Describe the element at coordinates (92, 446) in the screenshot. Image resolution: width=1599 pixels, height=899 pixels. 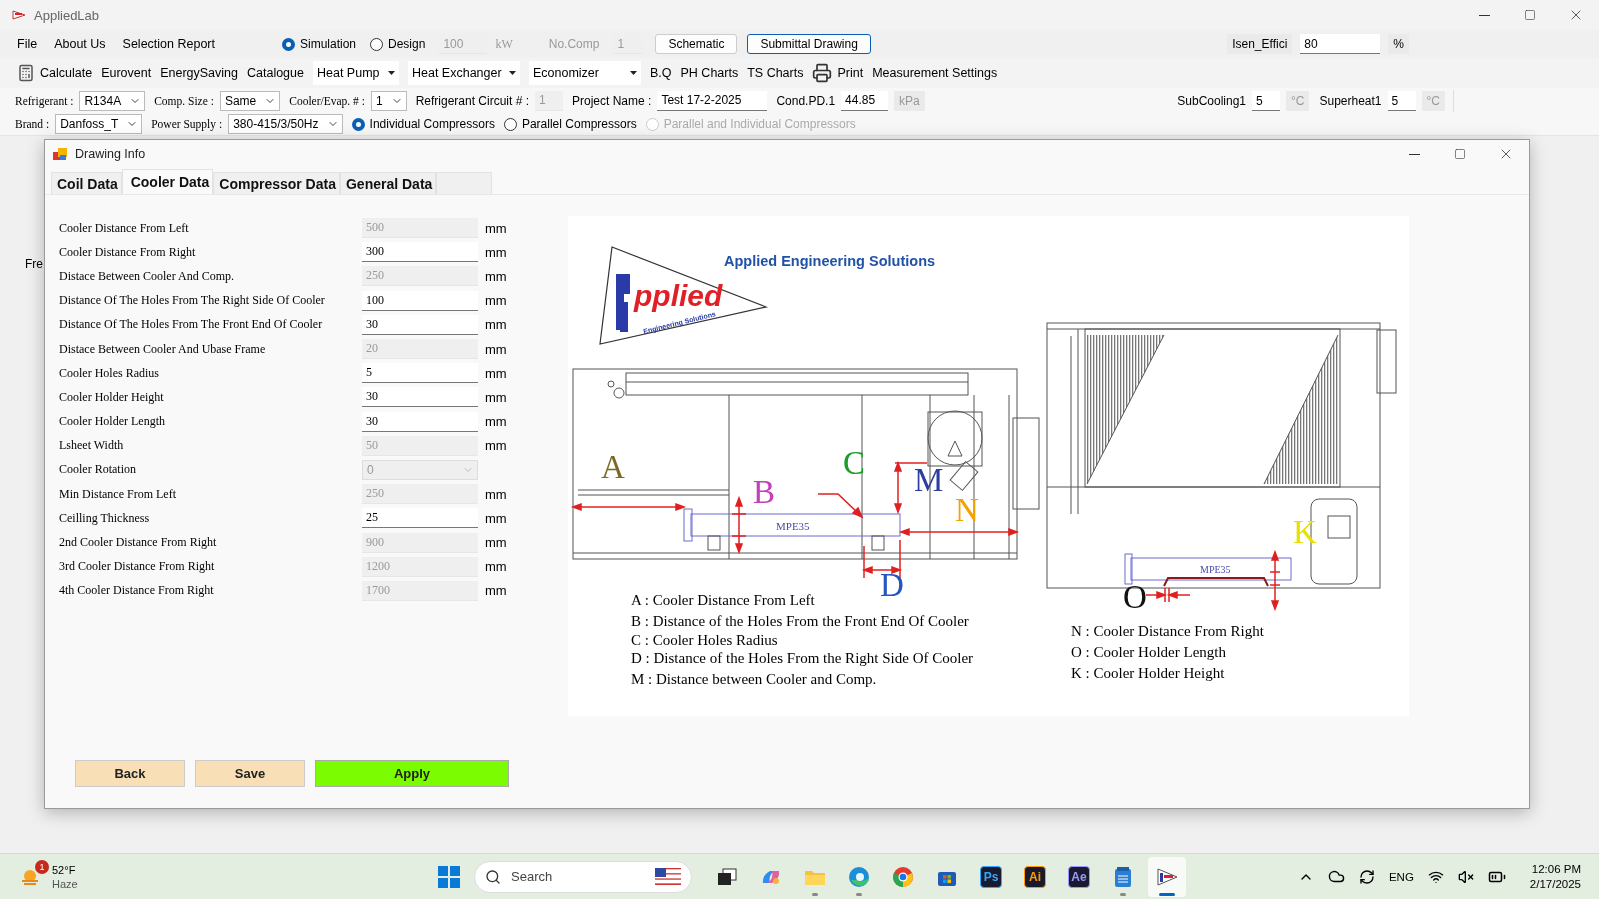
I see `field-label: Lsheet Width` at that location.